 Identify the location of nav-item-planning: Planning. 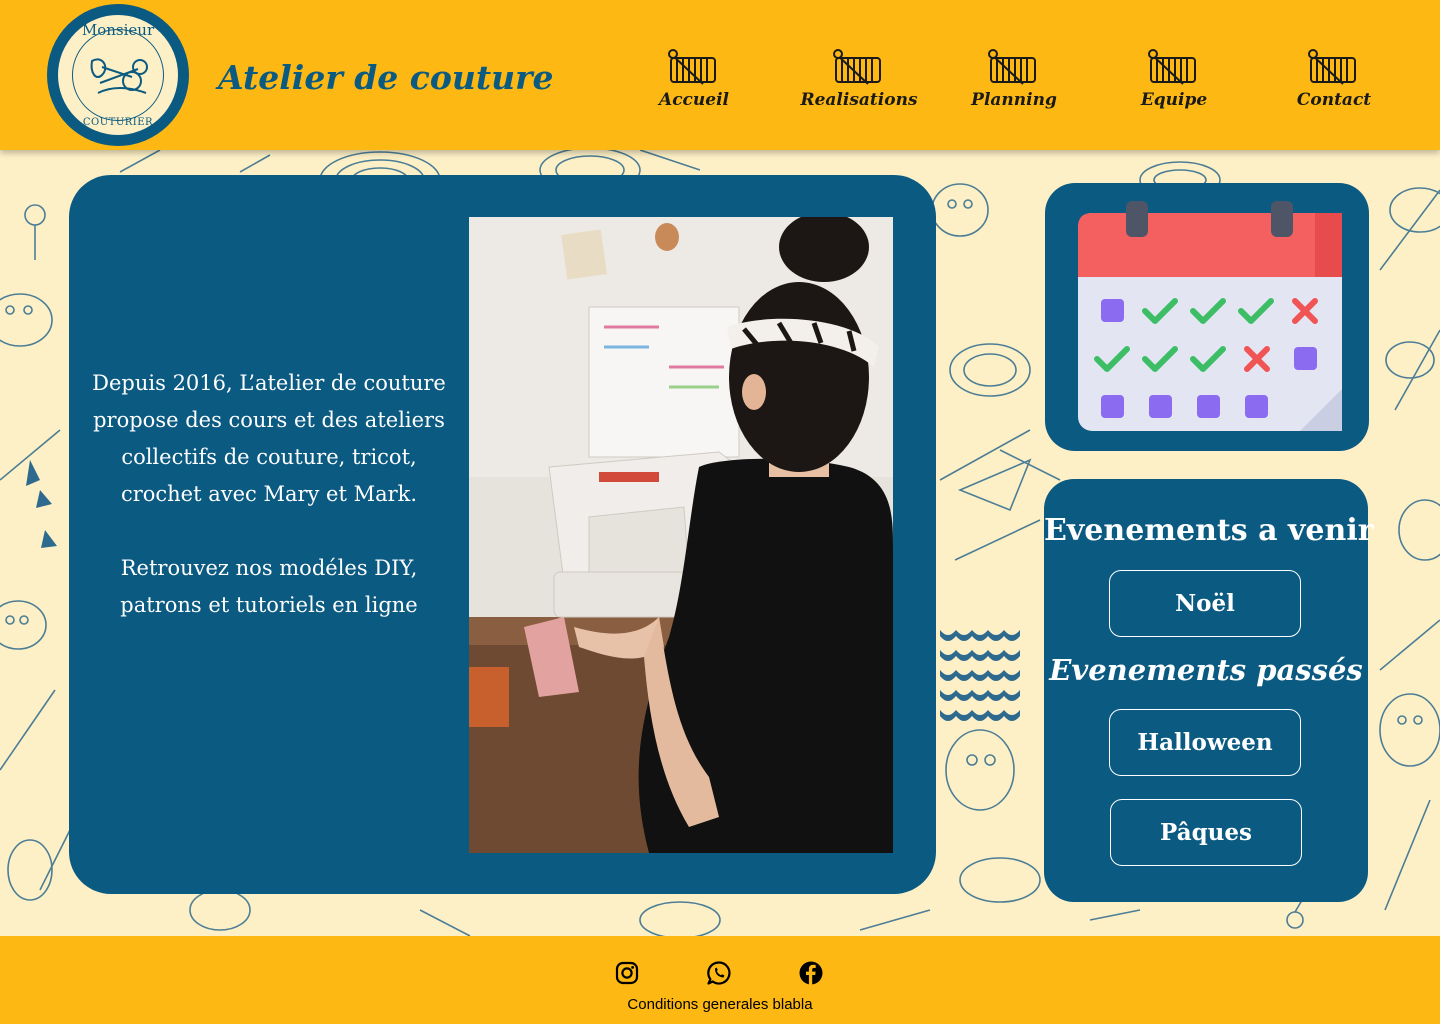
(1014, 83).